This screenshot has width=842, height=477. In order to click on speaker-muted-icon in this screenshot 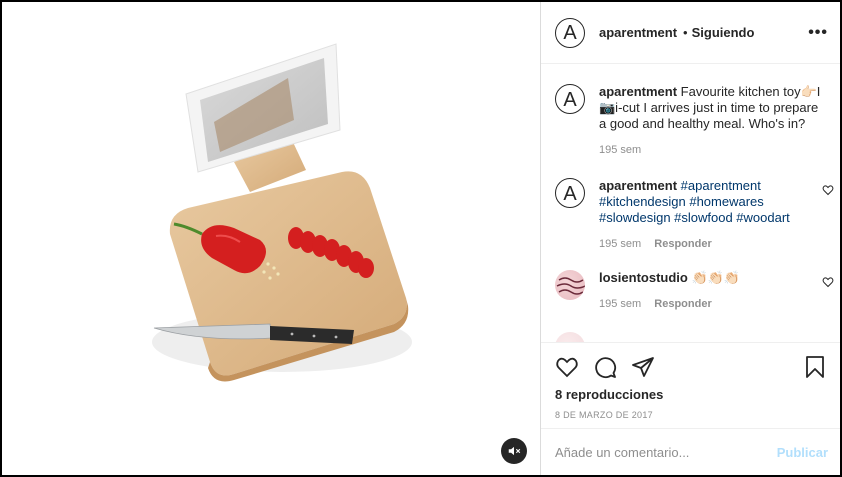, I will do `click(514, 451)`.